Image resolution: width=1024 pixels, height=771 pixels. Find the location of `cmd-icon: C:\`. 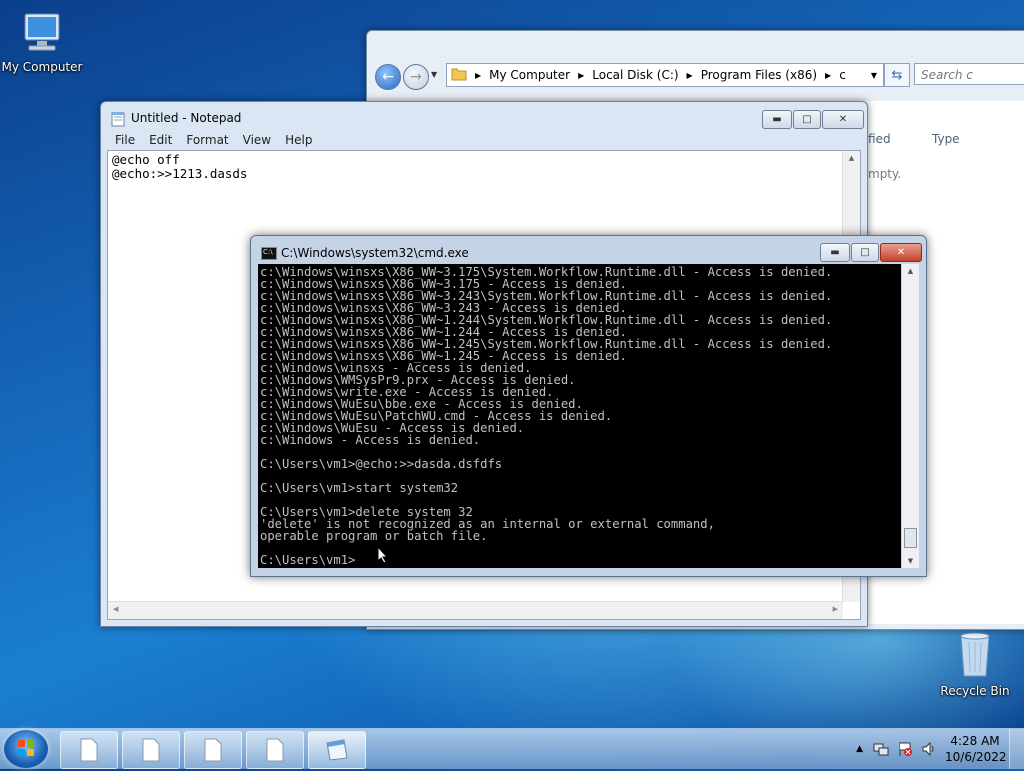

cmd-icon: C:\ is located at coordinates (269, 253).